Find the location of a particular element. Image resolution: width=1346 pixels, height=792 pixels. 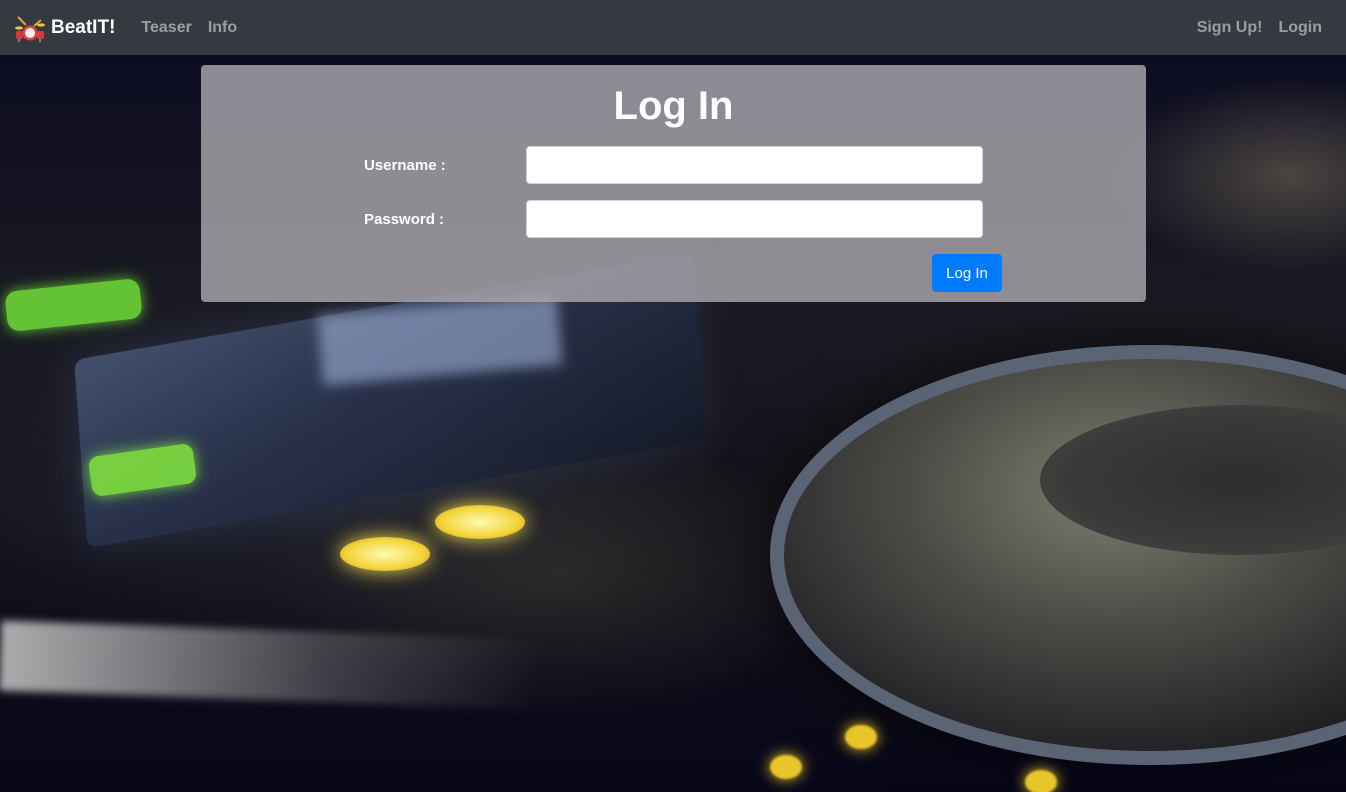

username-row: Username : is located at coordinates (674, 165).